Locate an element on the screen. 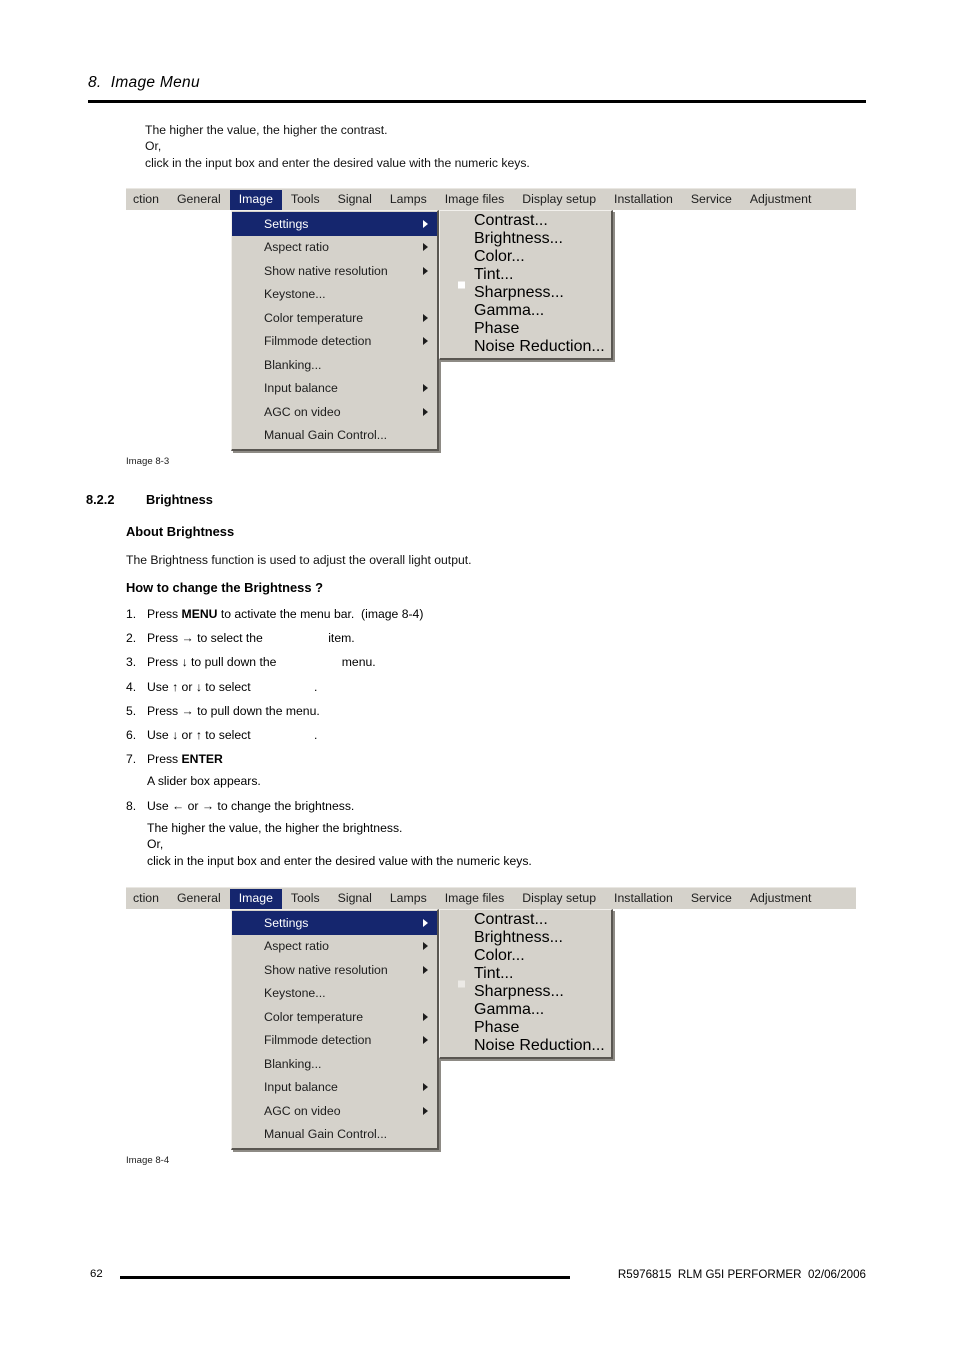 This screenshot has width=954, height=1351. step-6: 6. Use ↓ or ↑ to select . is located at coordinates (476, 735).